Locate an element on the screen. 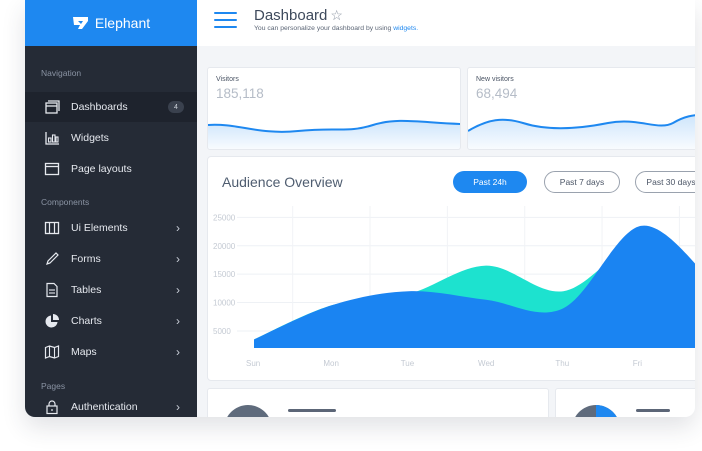  sidebar-item-ui-elements: Ui Elements › is located at coordinates (111, 228).